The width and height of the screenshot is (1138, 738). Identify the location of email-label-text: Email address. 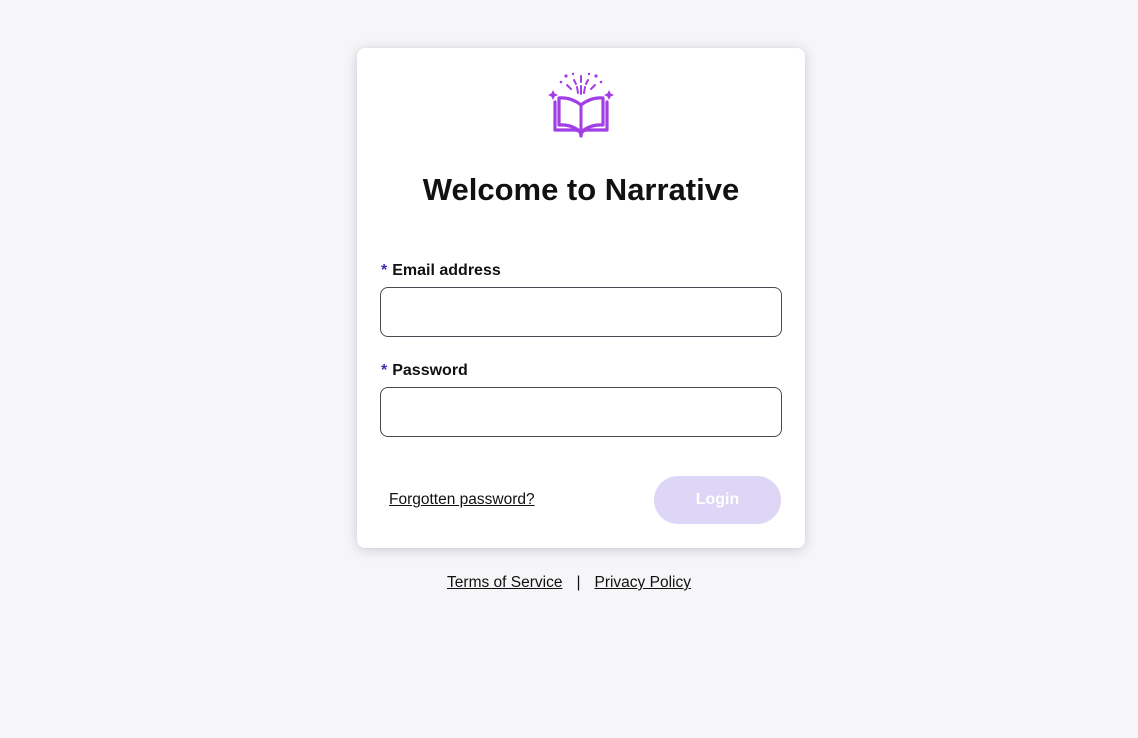
(446, 270).